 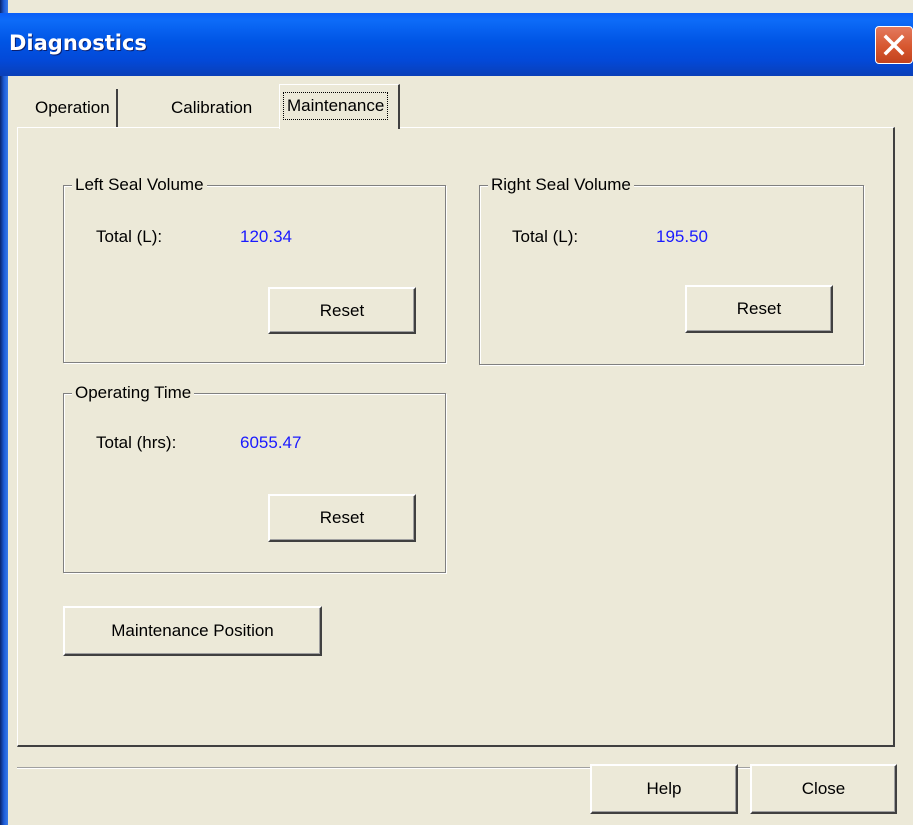 What do you see at coordinates (4, 412) in the screenshot?
I see `window-border` at bounding box center [4, 412].